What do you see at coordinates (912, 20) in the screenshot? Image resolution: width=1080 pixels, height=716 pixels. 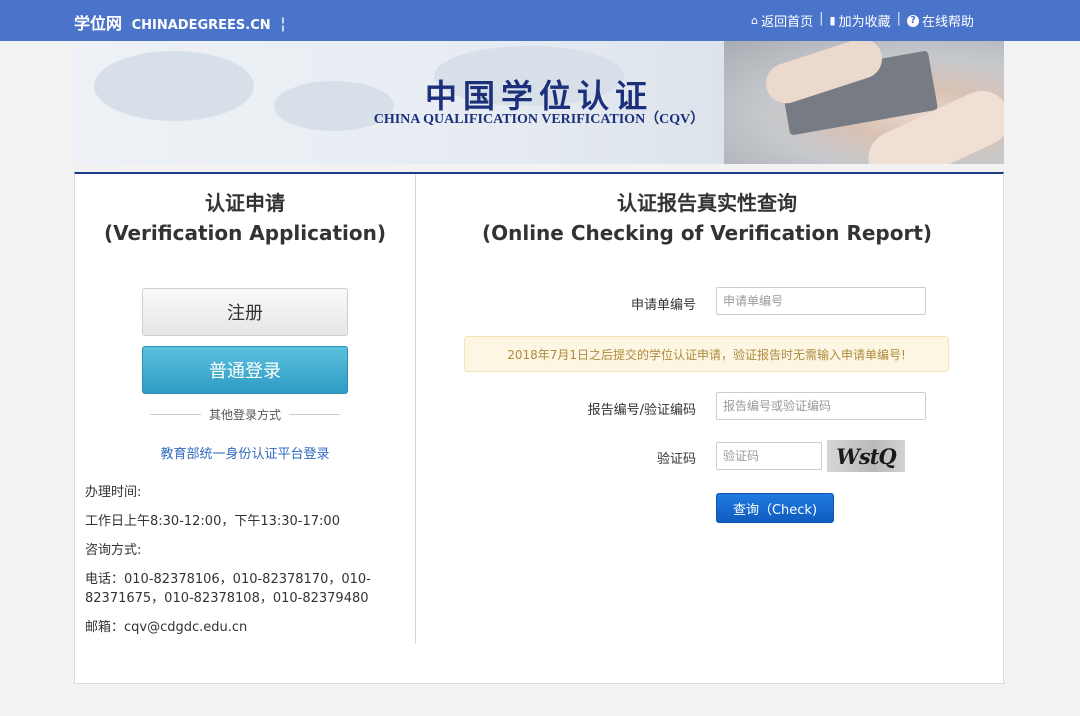 I see `help-icon: ?` at bounding box center [912, 20].